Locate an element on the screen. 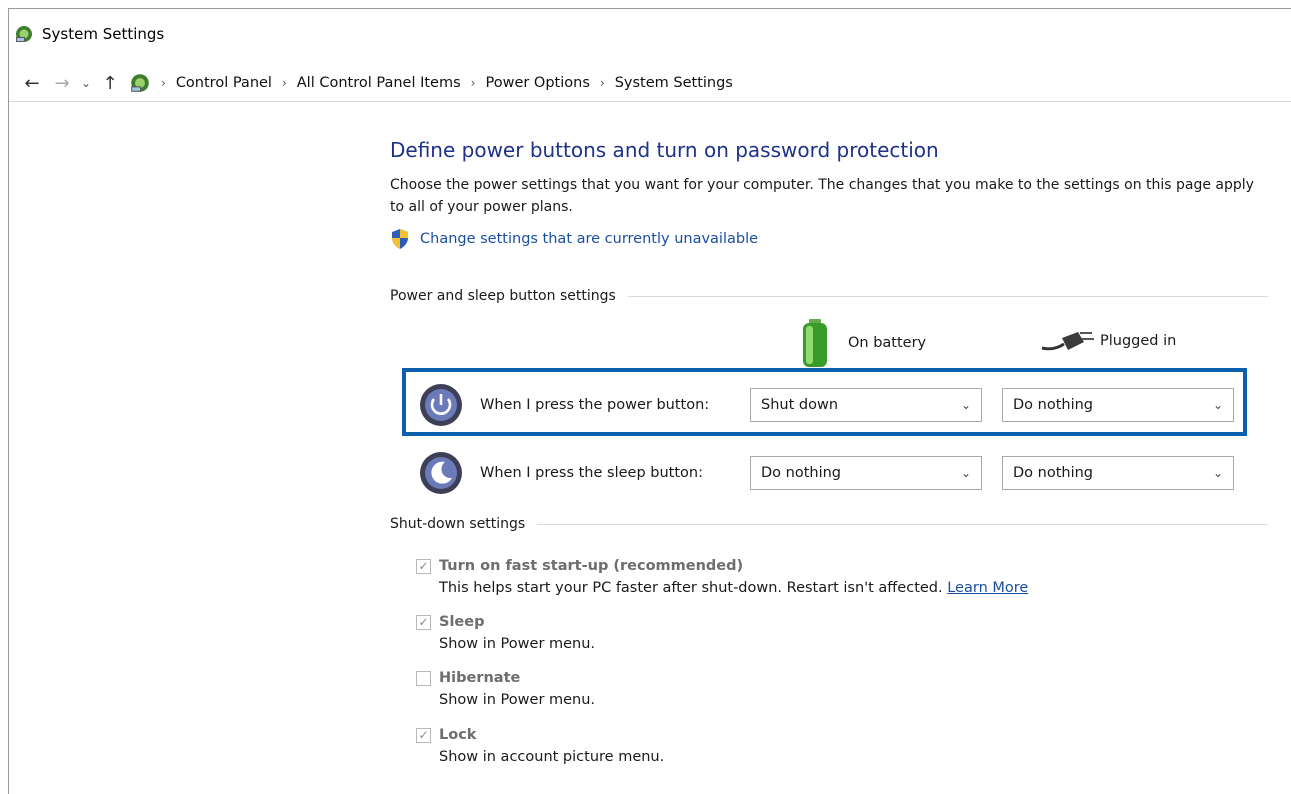 The width and height of the screenshot is (1291, 794). on-battery-column-header: On battery is located at coordinates (863, 343).